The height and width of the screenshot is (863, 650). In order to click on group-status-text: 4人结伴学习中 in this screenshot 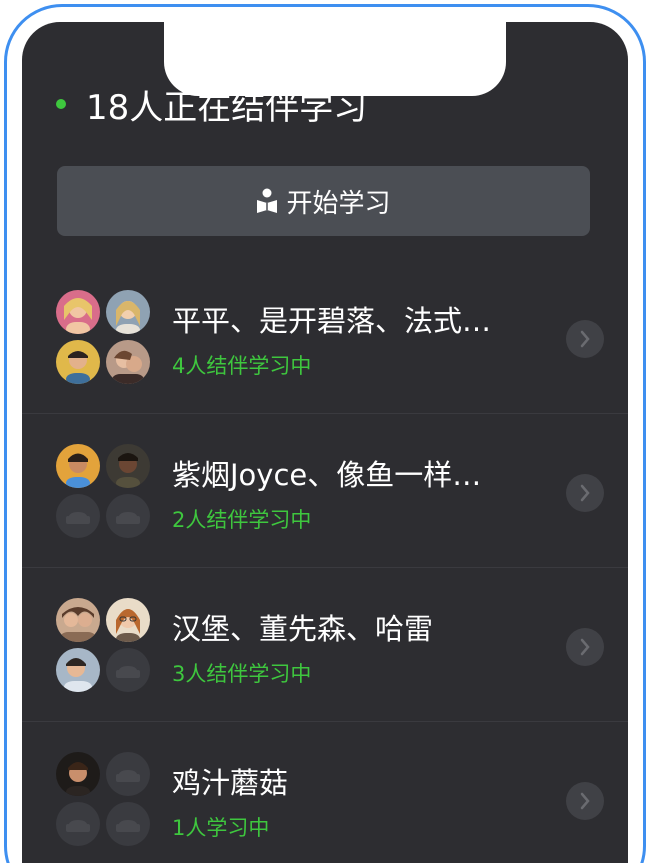, I will do `click(242, 366)`.